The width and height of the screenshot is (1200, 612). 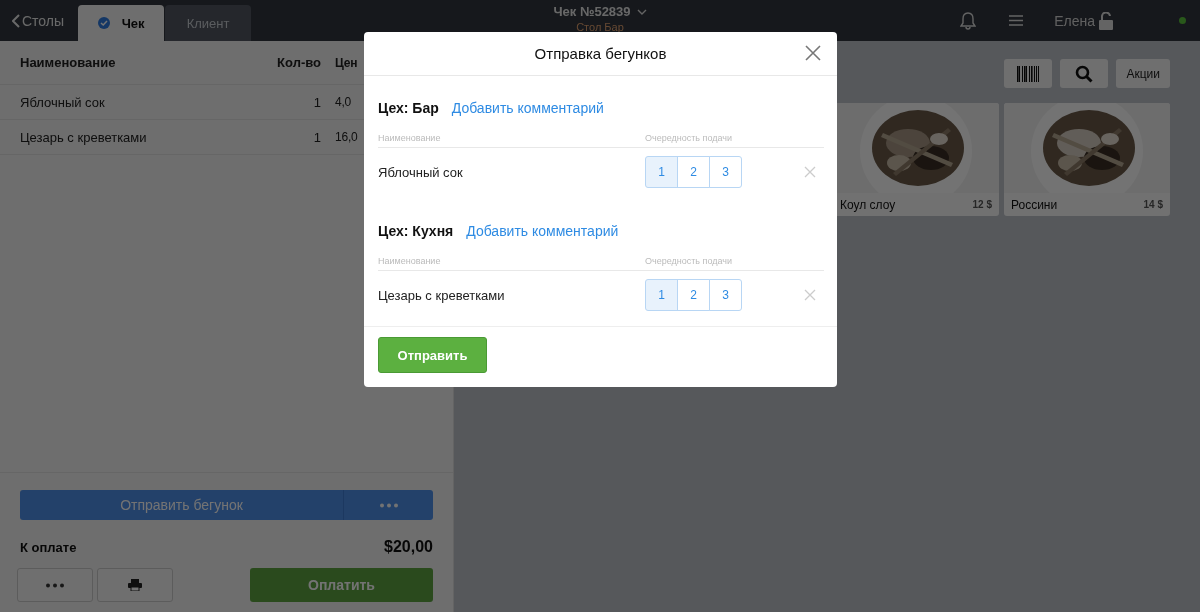 I want to click on search-icon, so click(x=1084, y=73).